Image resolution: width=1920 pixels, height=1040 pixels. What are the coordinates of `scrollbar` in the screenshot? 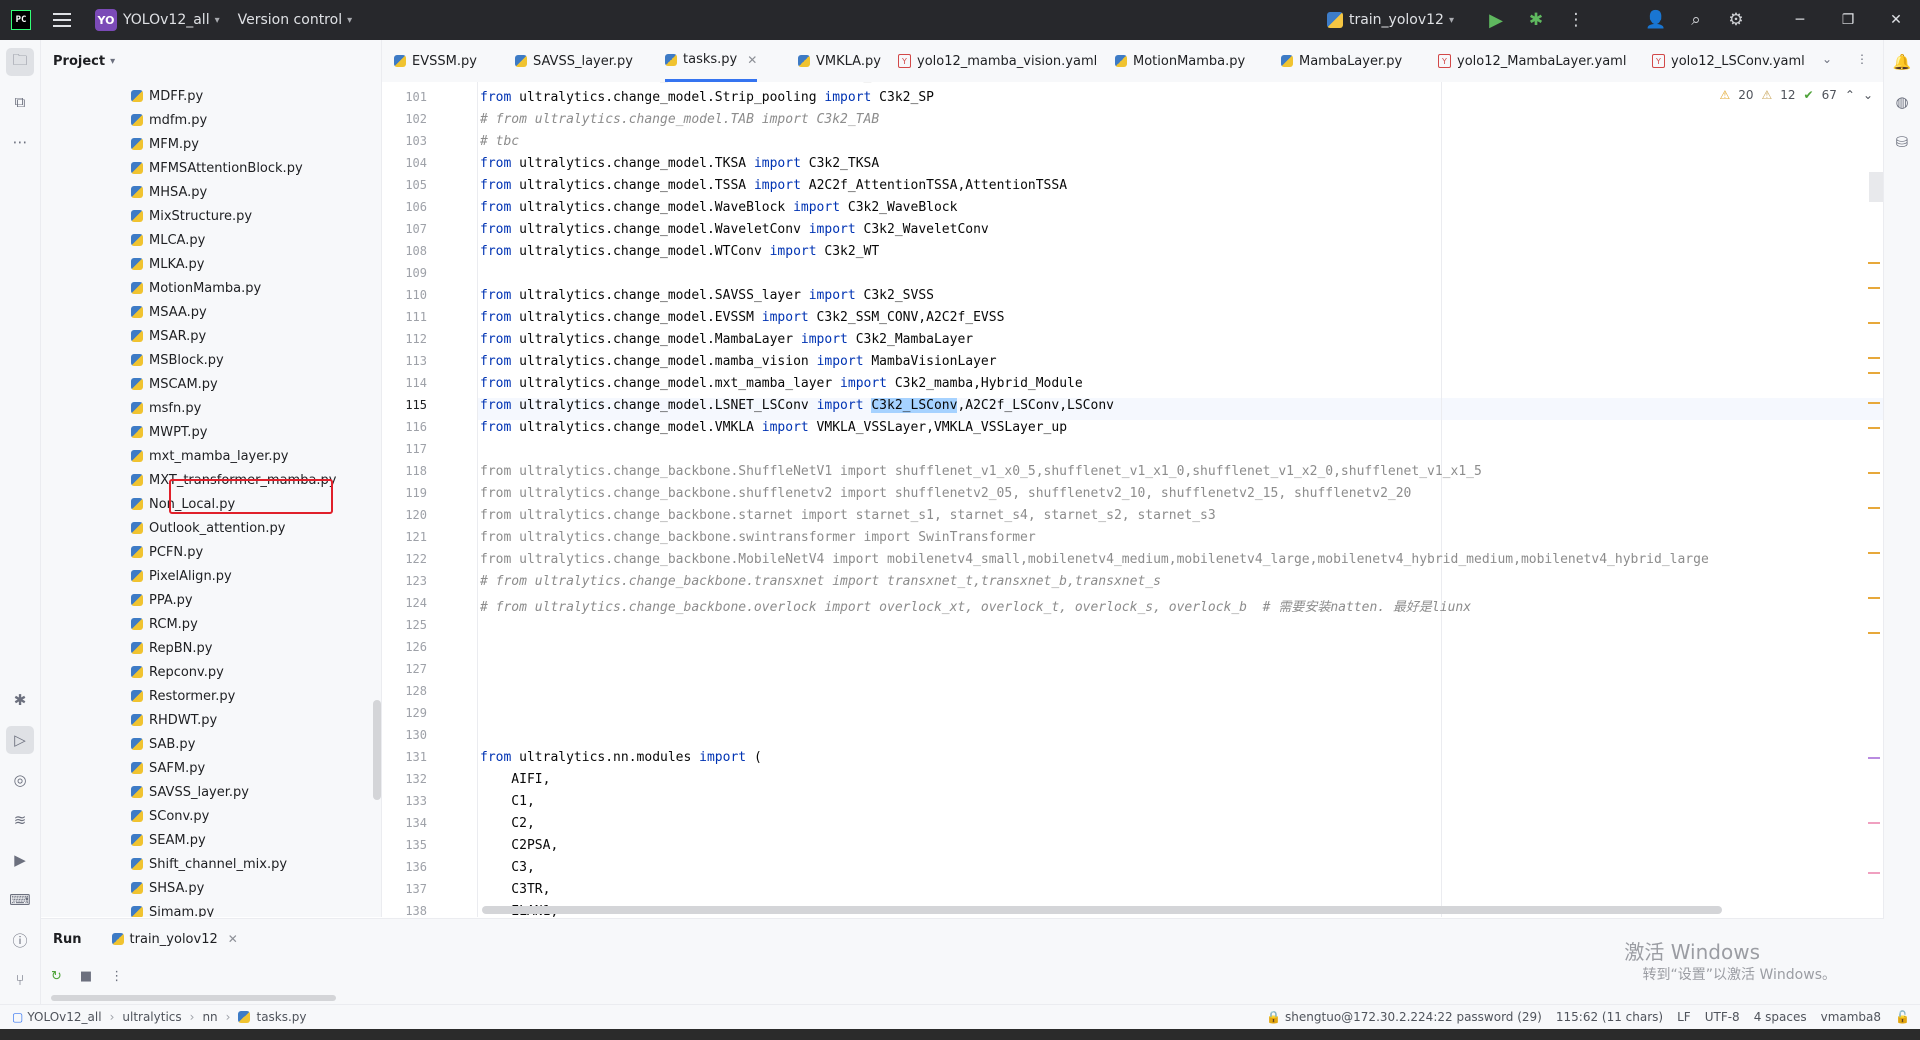 It's located at (193, 998).